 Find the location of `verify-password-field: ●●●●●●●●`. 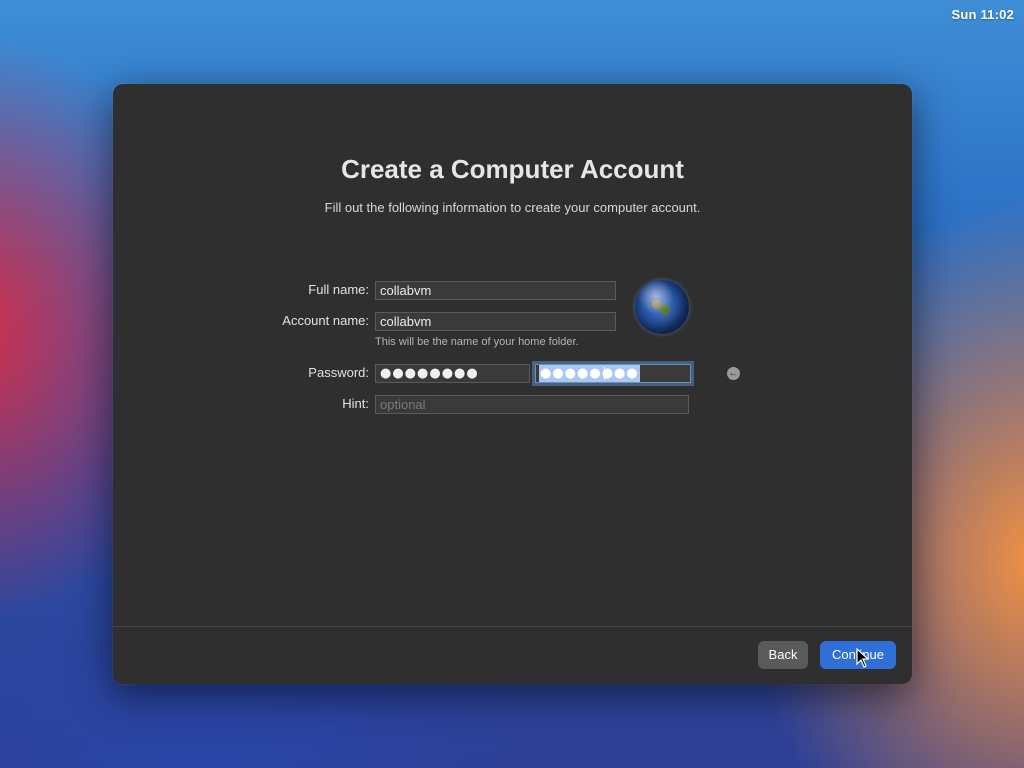

verify-password-field: ●●●●●●●● is located at coordinates (613, 373).